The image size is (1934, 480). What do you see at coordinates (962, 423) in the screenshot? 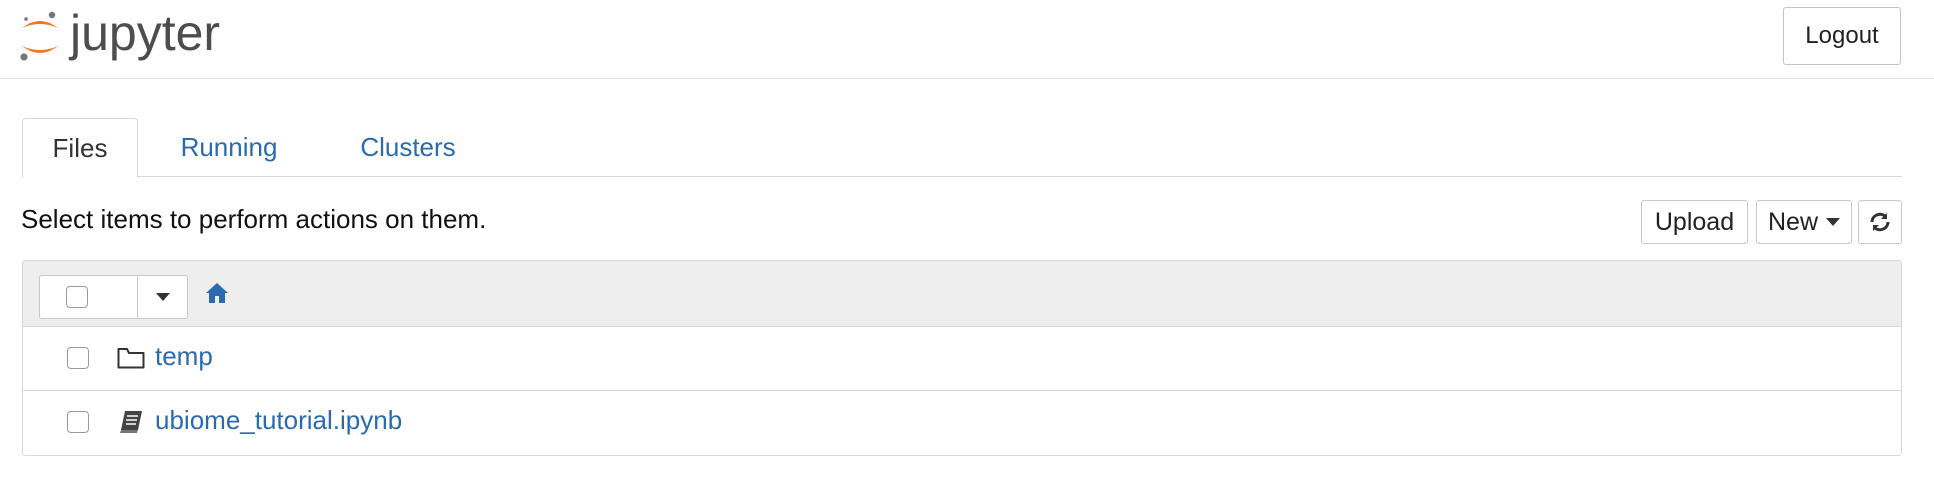
I see `list-item: ubiome_tutorial.ipynb` at bounding box center [962, 423].